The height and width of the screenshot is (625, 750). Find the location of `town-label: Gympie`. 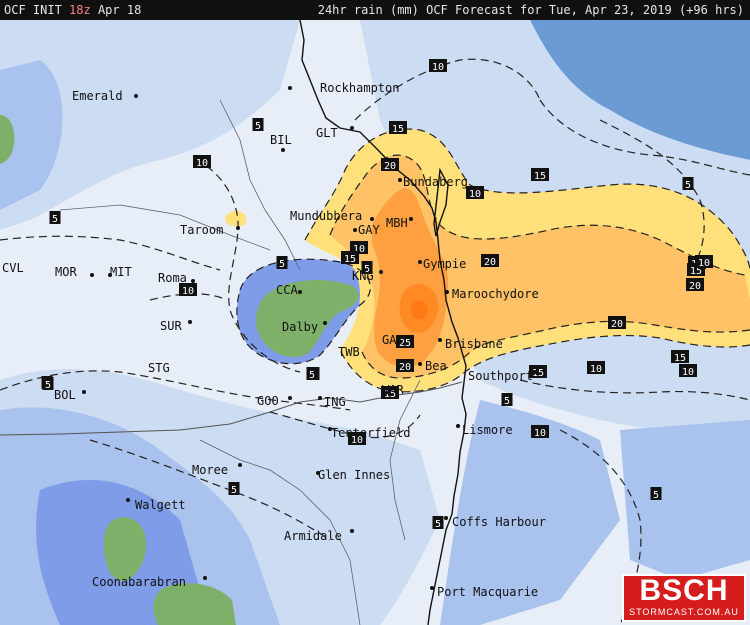

town-label: Gympie is located at coordinates (444, 264).